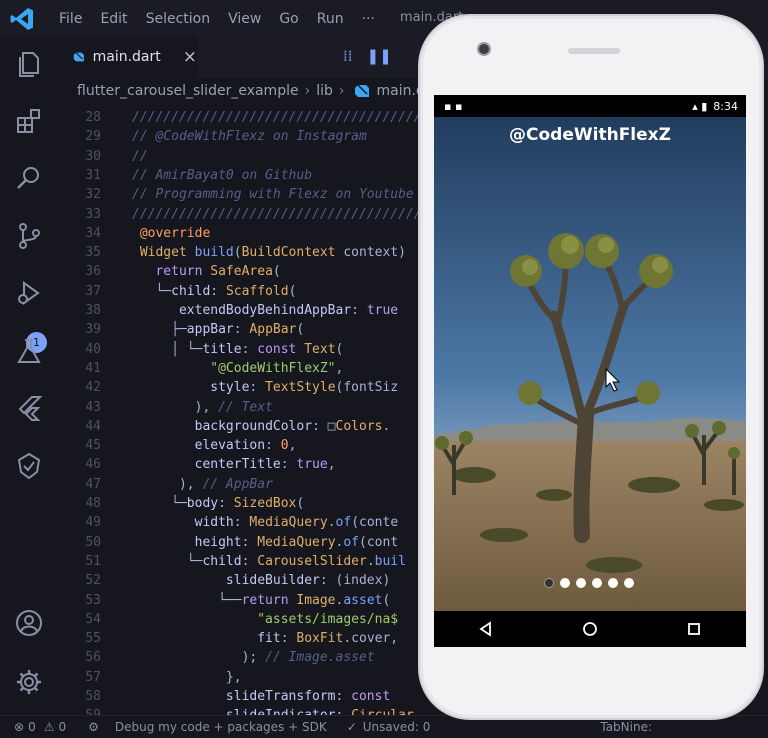 The image size is (768, 738). Describe the element at coordinates (343, 523) in the screenshot. I see `code-token: of` at that location.